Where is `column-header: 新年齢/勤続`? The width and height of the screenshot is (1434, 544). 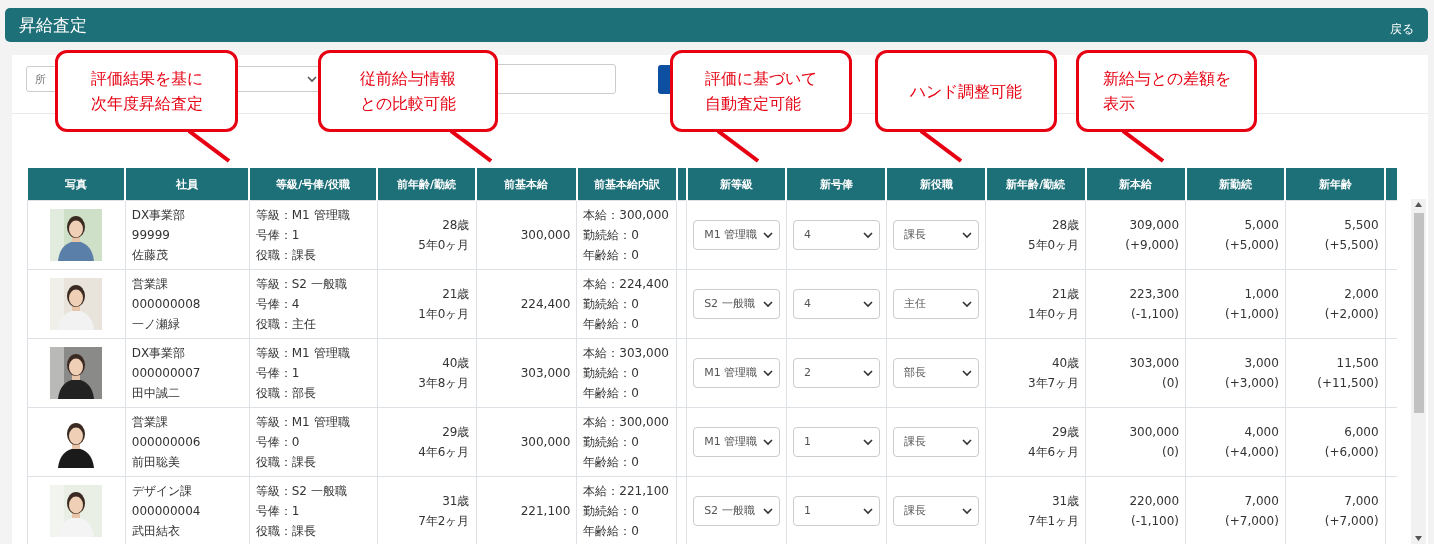
column-header: 新年齢/勤続 is located at coordinates (1036, 184).